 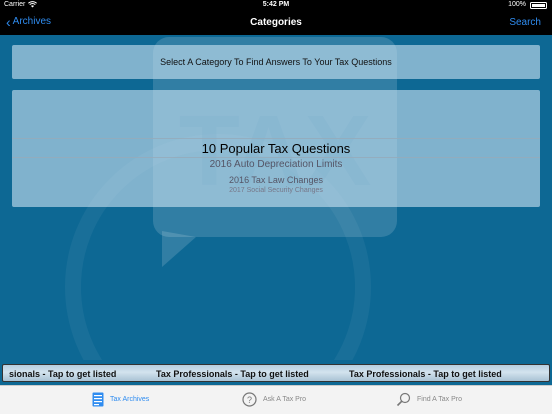 What do you see at coordinates (276, 157) in the screenshot?
I see `picker-selection-bottom-line` at bounding box center [276, 157].